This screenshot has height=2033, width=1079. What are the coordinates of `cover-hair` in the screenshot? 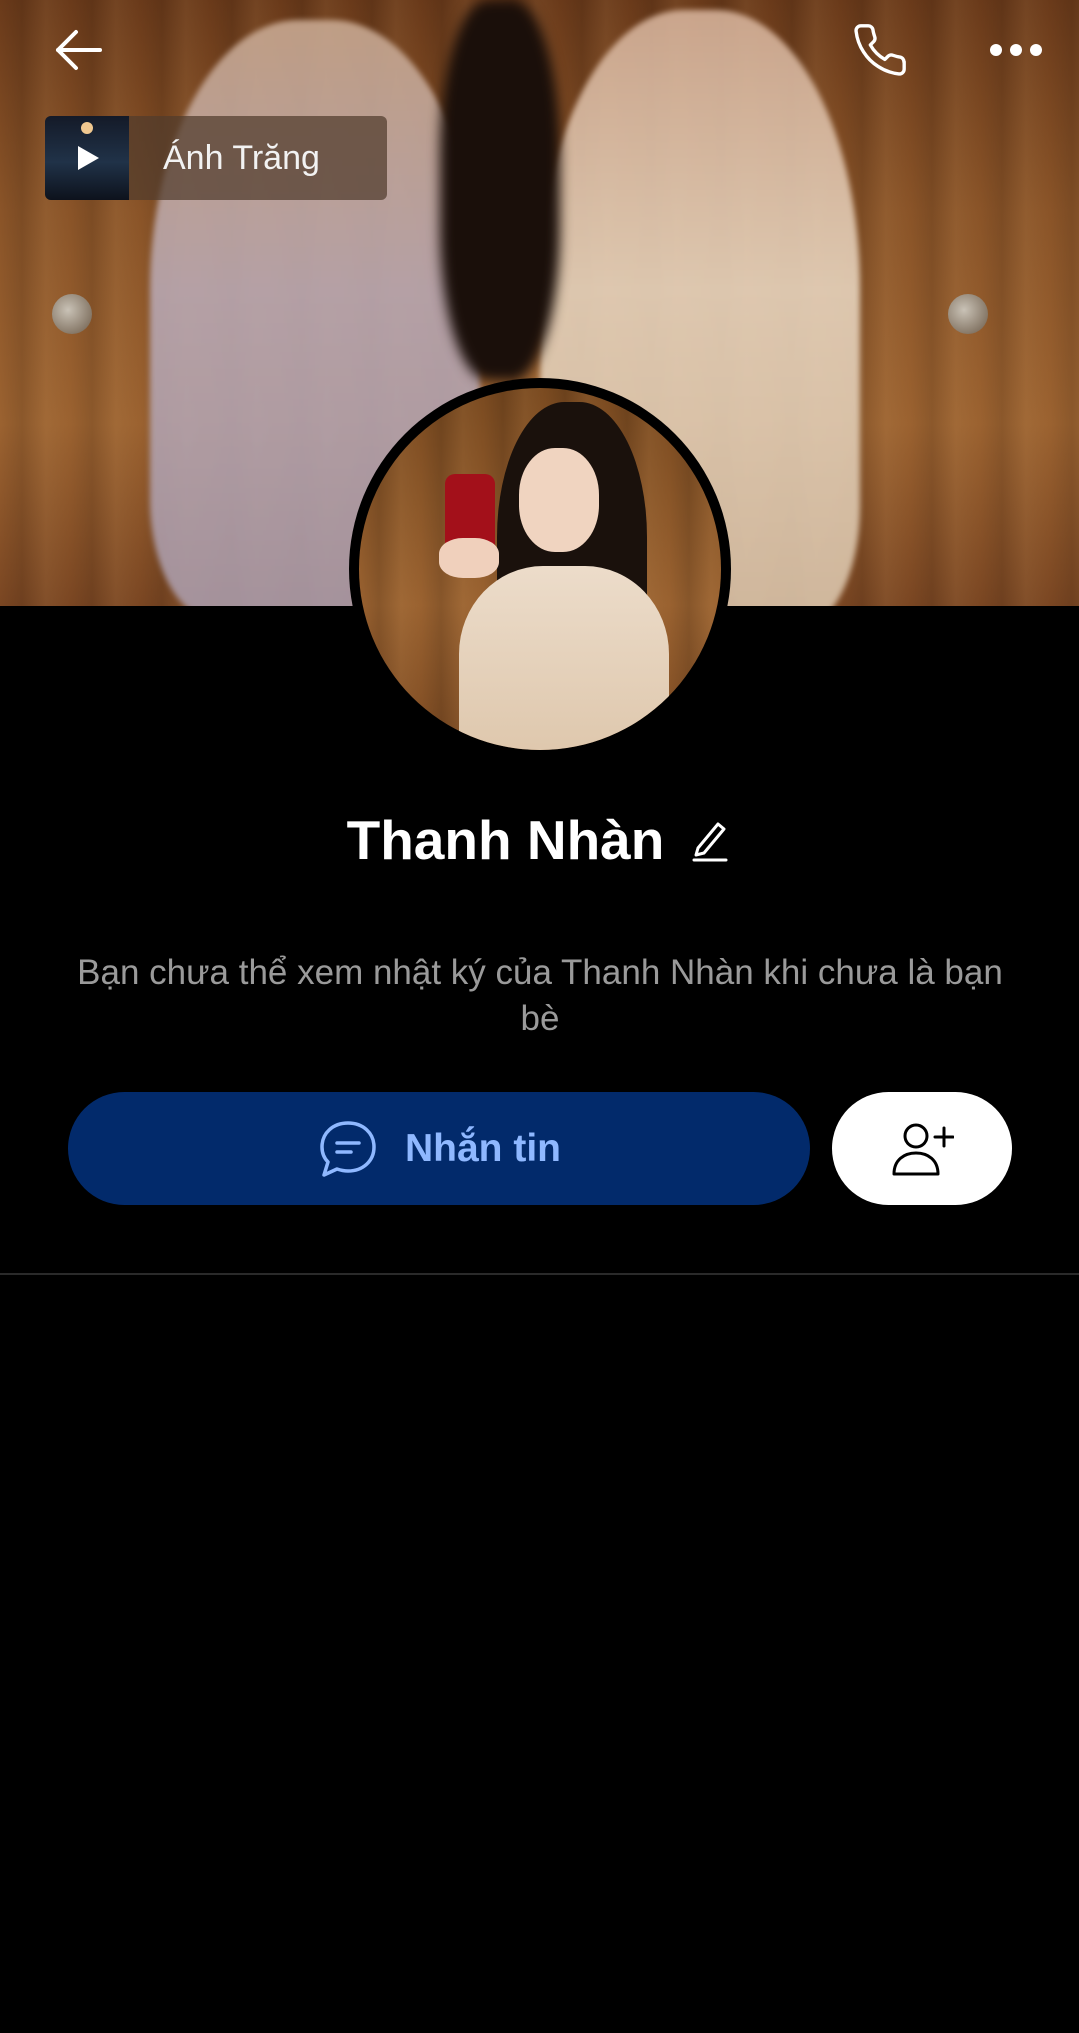 It's located at (500, 190).